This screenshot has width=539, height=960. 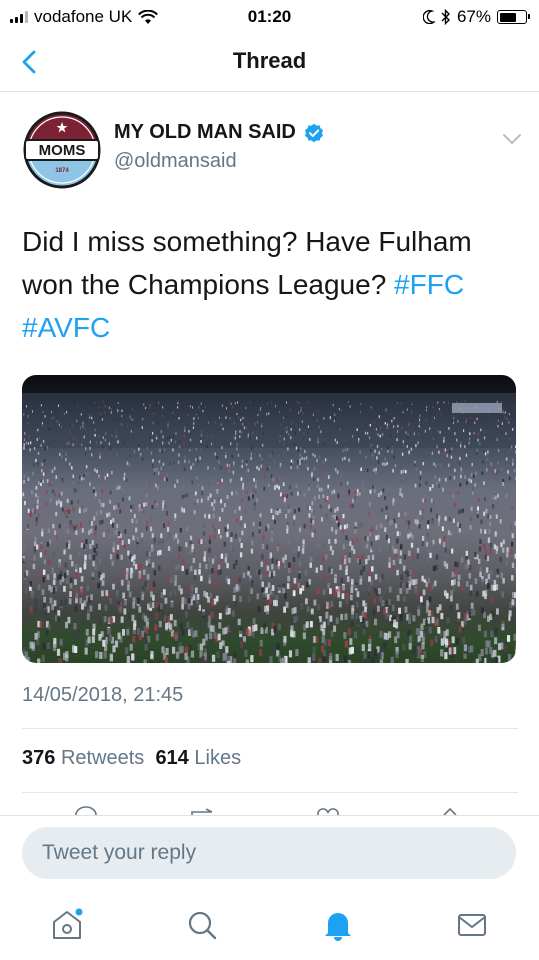 What do you see at coordinates (269, 17) in the screenshot?
I see `status-bar: vodafone UK 01:20 67%` at bounding box center [269, 17].